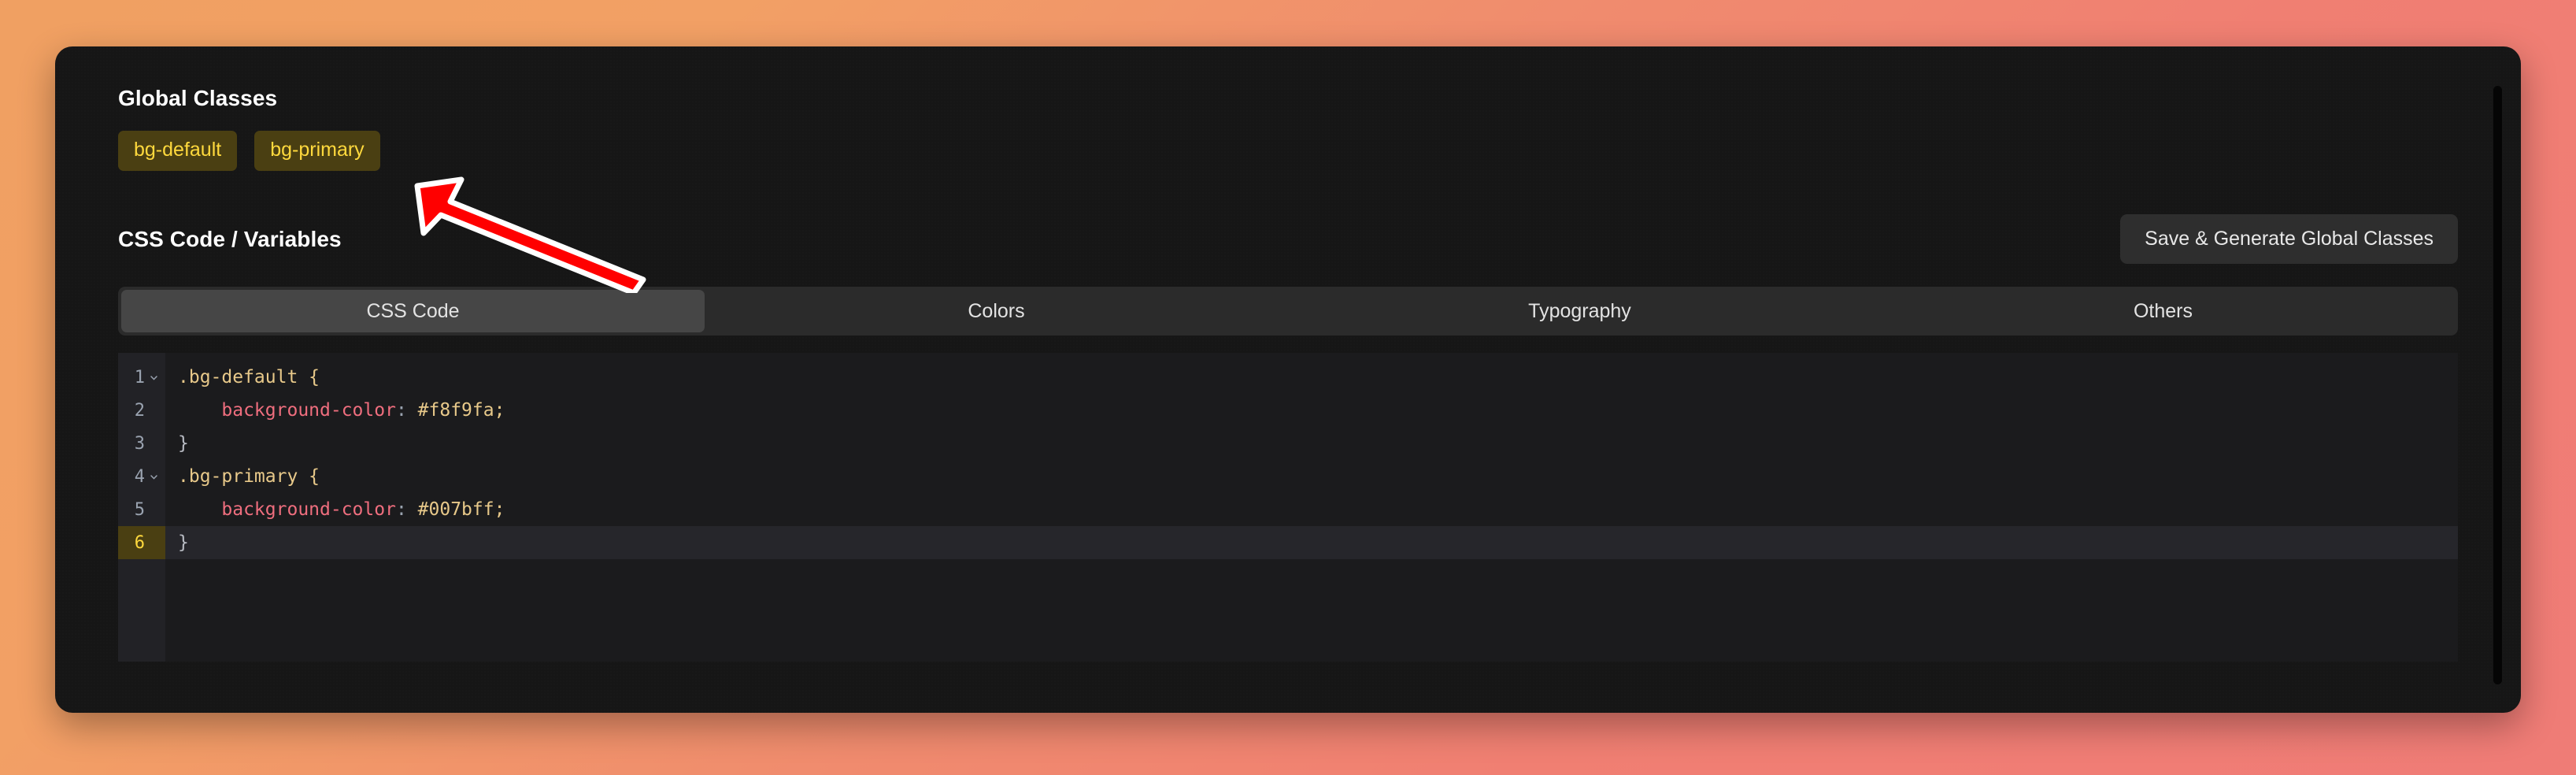  I want to click on global-classes-section: Global Classes bg-default bg-primary, so click(1288, 128).